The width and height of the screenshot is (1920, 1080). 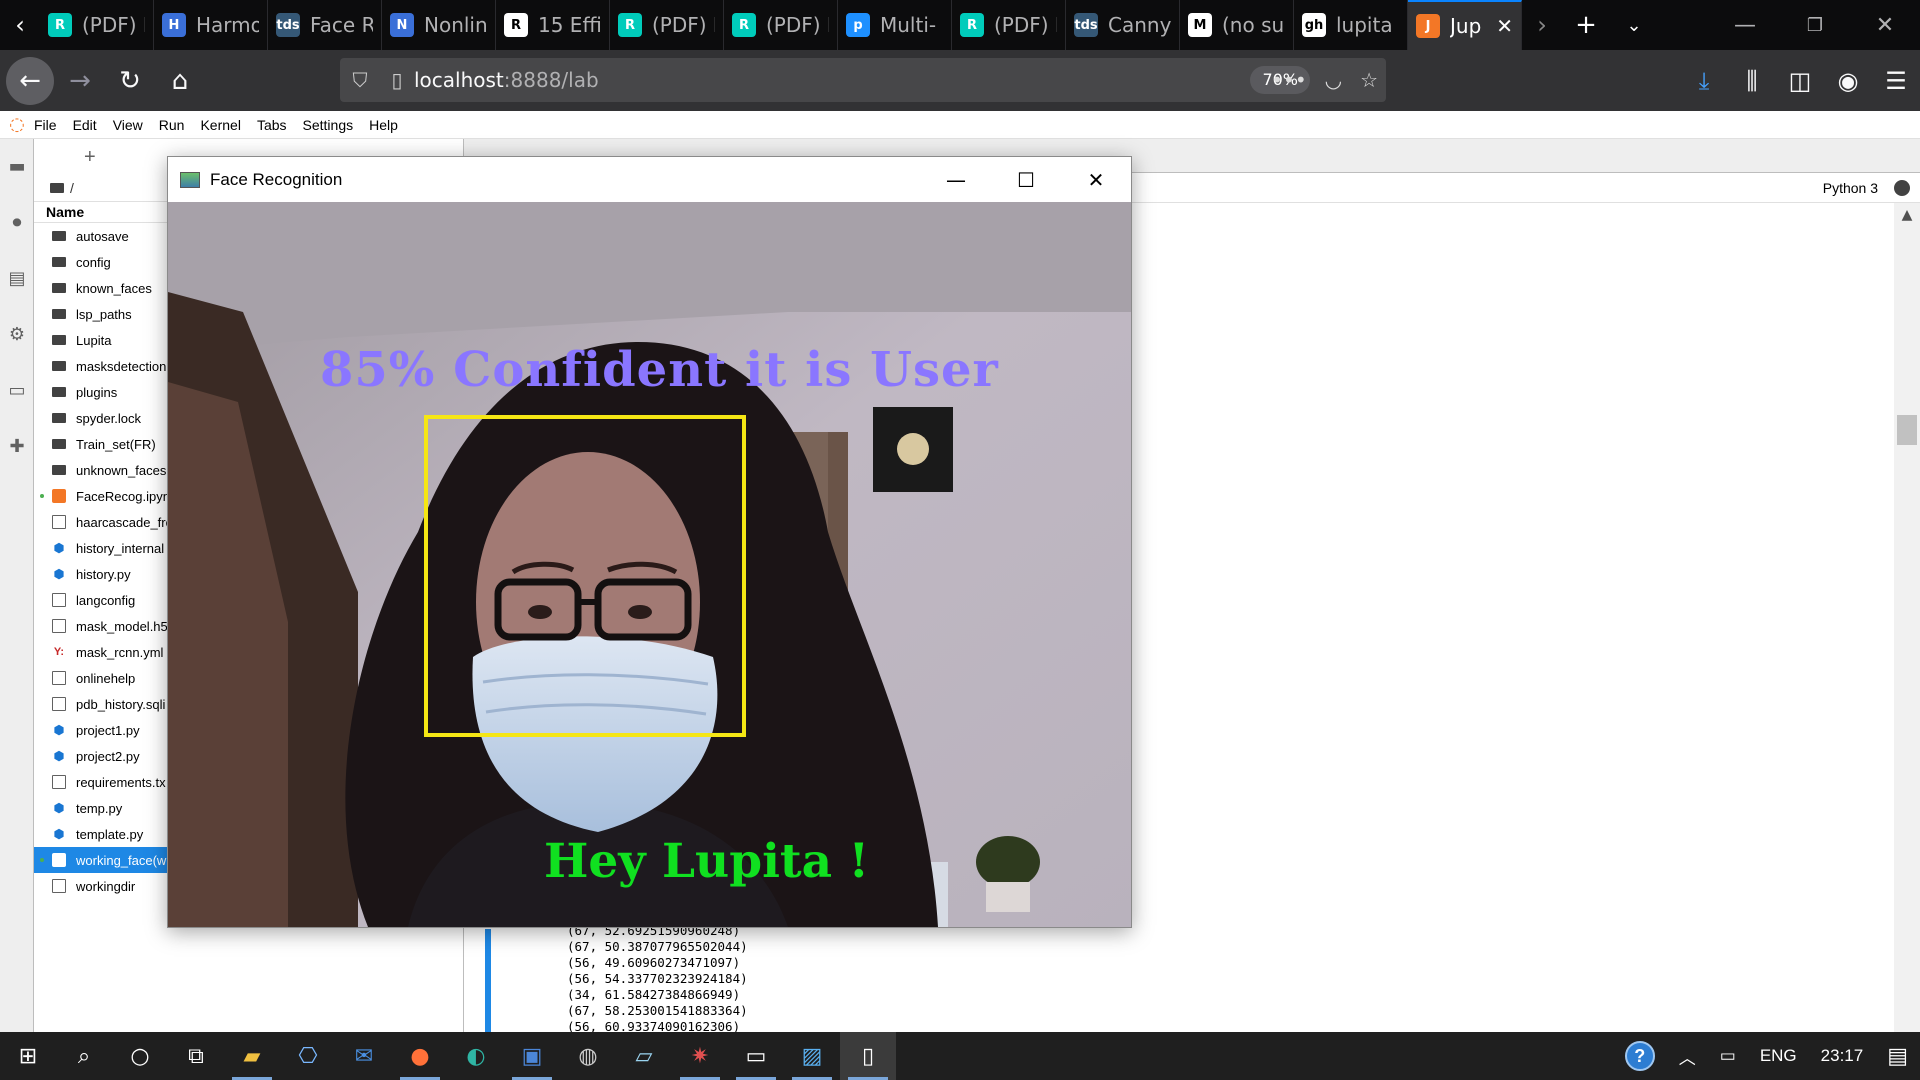 What do you see at coordinates (17, 447) in the screenshot?
I see `extension-manager-icon: ✚` at bounding box center [17, 447].